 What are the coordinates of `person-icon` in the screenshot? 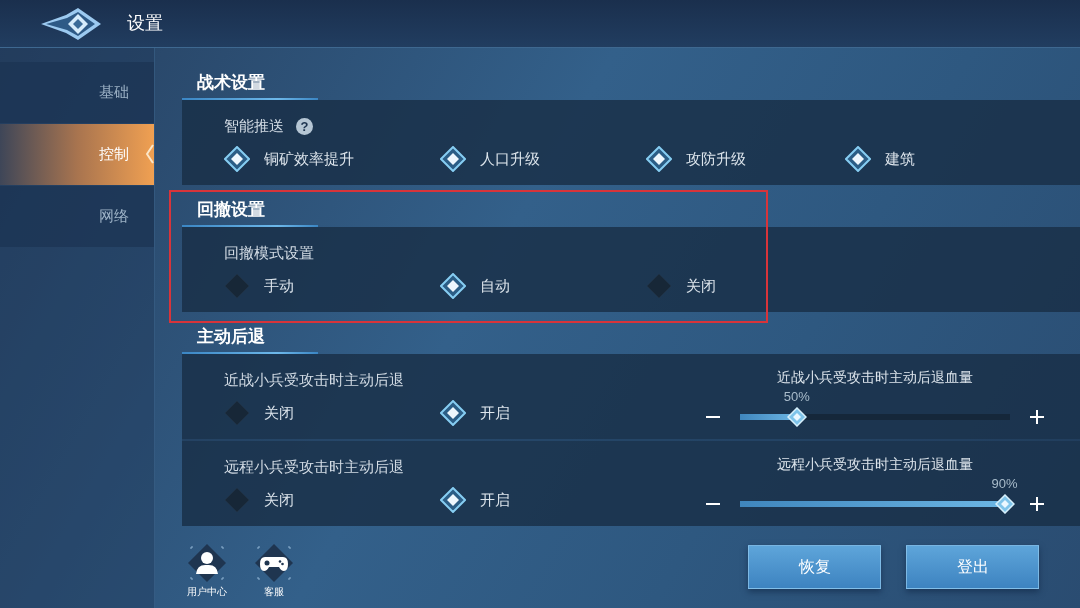 It's located at (207, 562).